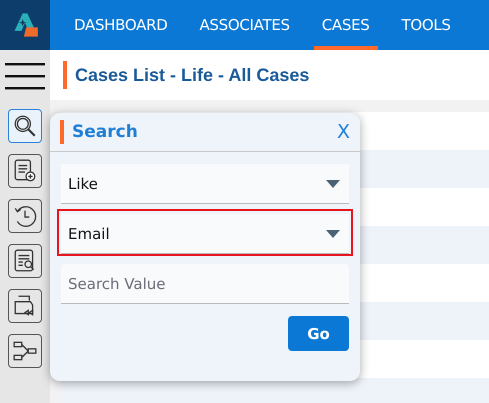 The height and width of the screenshot is (403, 489). Describe the element at coordinates (25, 76) in the screenshot. I see `menu-icon` at that location.